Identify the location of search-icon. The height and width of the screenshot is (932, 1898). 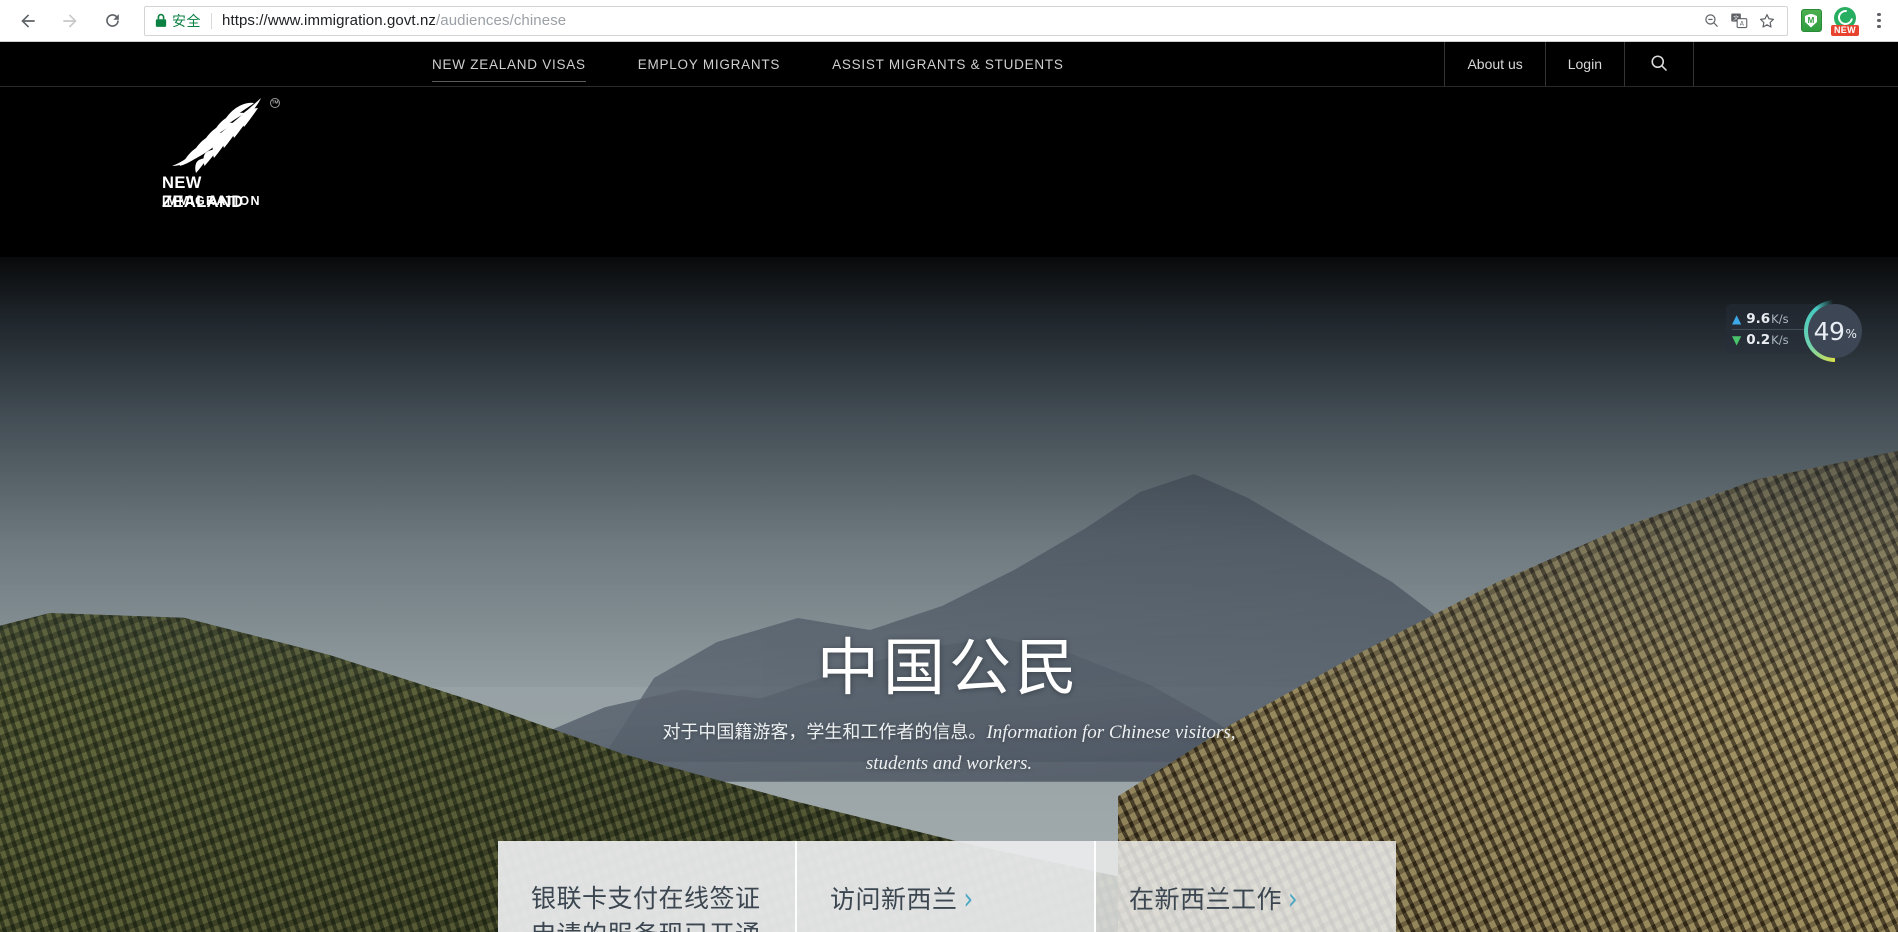
(1659, 64).